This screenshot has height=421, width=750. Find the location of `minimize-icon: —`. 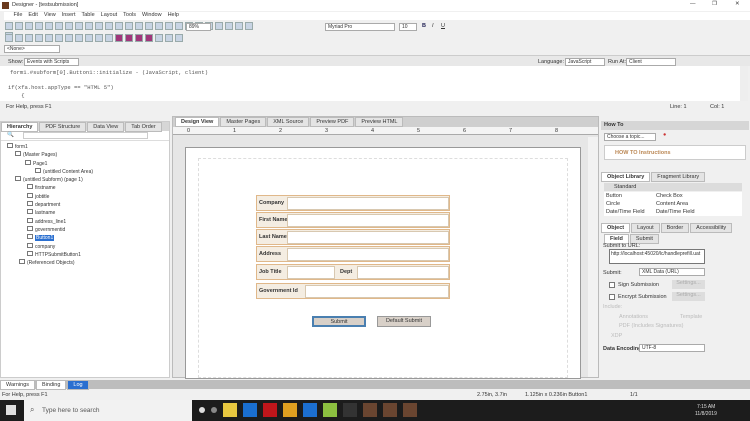

minimize-icon: — is located at coordinates (693, 4).